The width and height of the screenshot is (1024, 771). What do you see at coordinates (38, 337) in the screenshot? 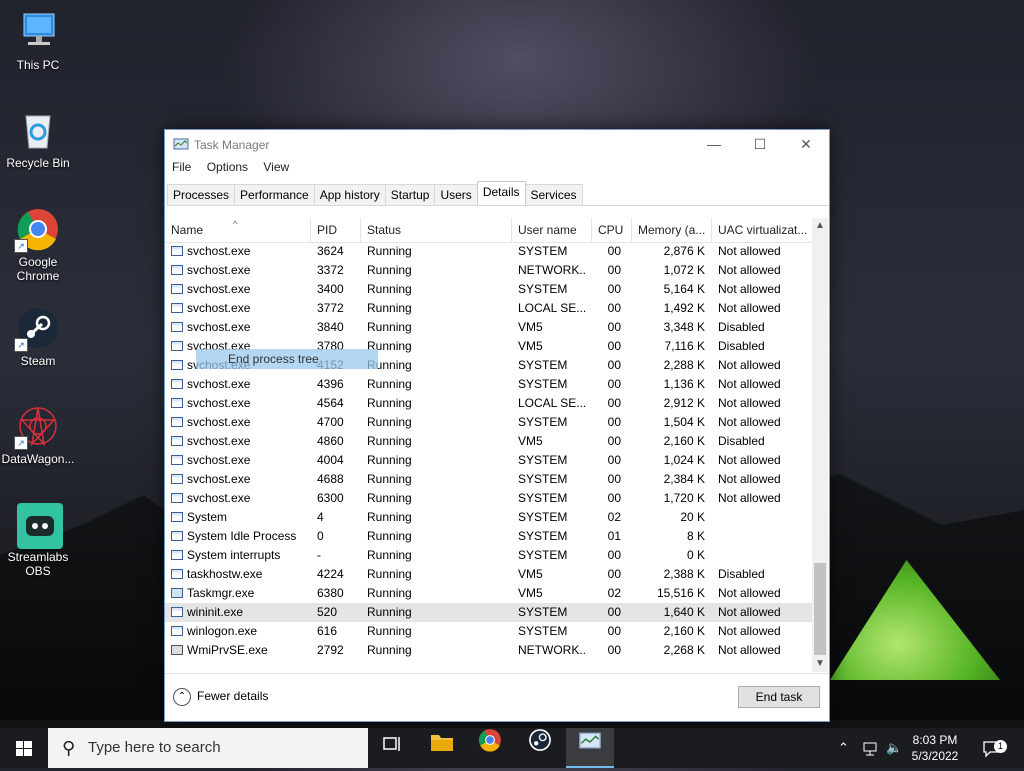
I see `desktop-icon-steam: ↗ Steam` at bounding box center [38, 337].